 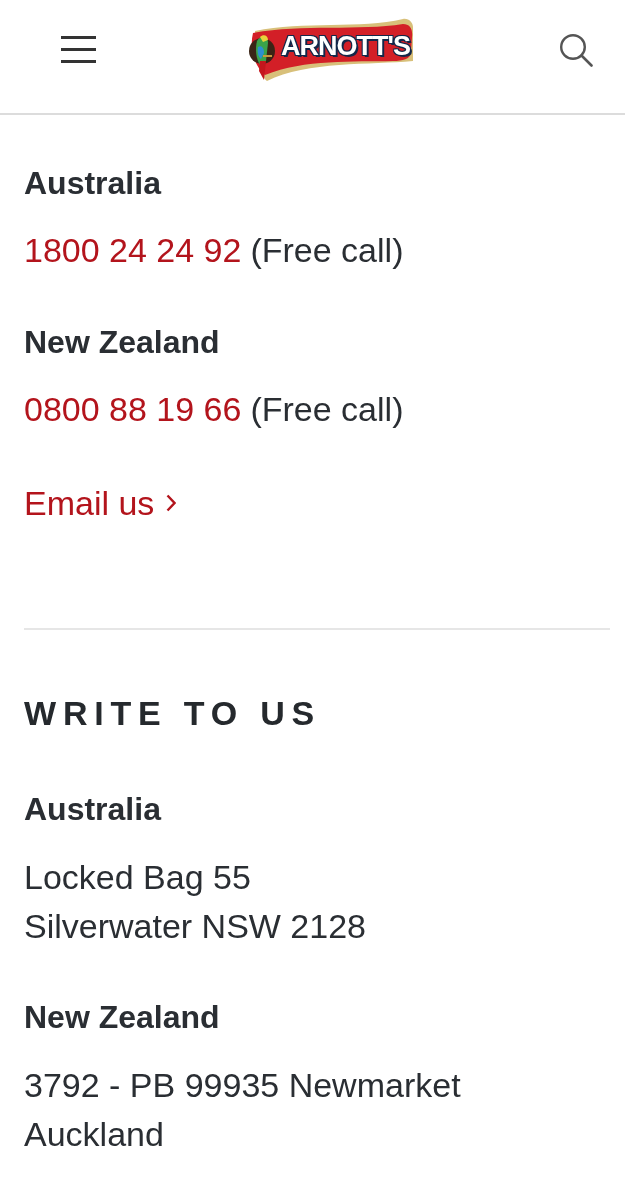 What do you see at coordinates (133, 250) in the screenshot?
I see `phone-link: 1800 24 24 92` at bounding box center [133, 250].